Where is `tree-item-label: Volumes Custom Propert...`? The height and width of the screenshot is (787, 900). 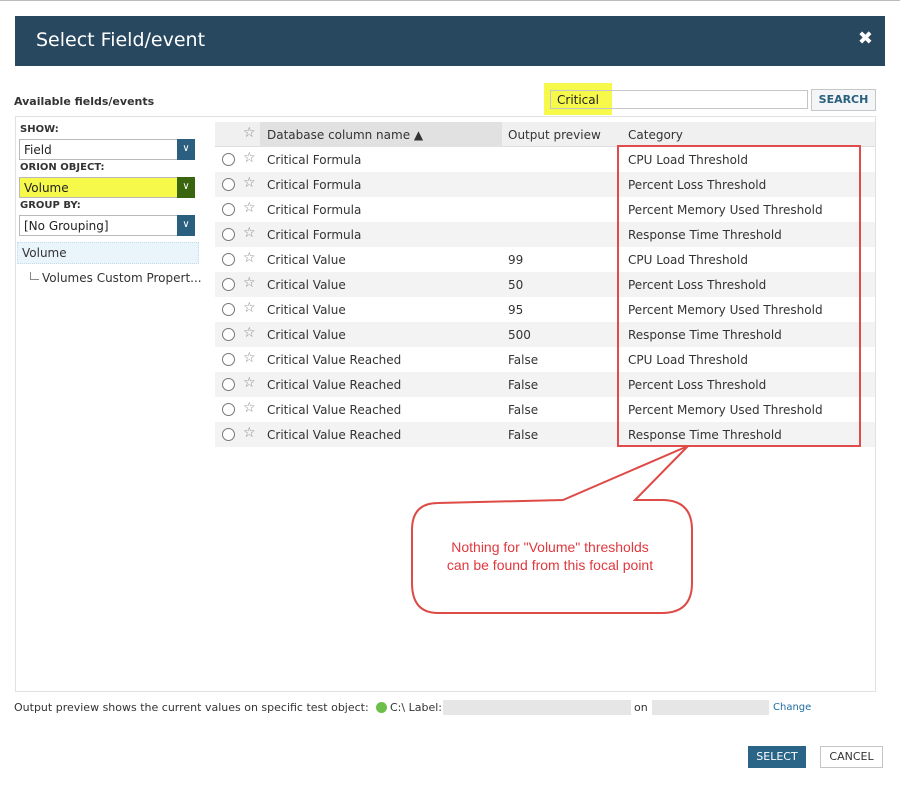 tree-item-label: Volumes Custom Propert... is located at coordinates (122, 278).